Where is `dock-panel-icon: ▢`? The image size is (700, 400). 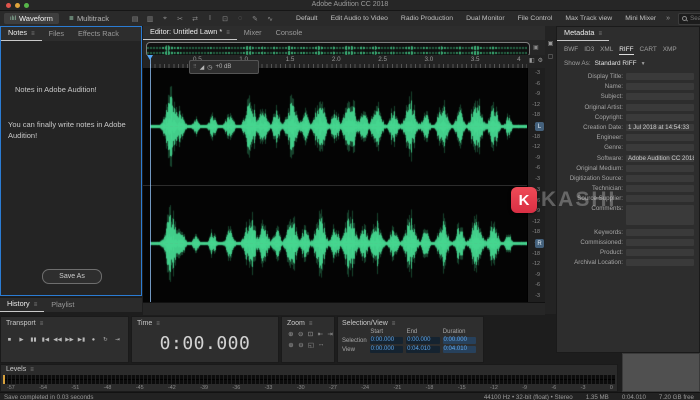
dock-panel-icon: ▢ is located at coordinates (551, 56).